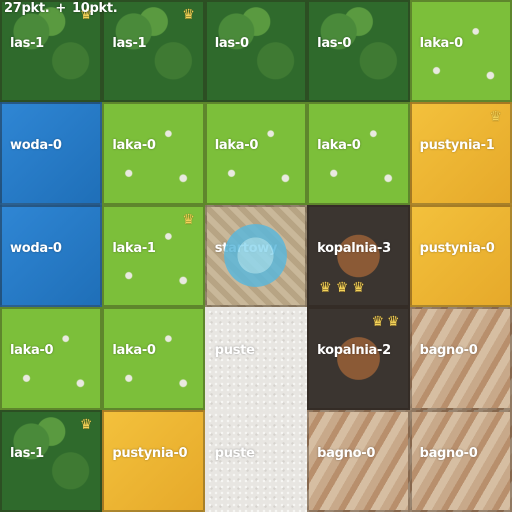 This screenshot has width=512, height=512. I want to click on crown-group: ♛ ♛, so click(385, 322).